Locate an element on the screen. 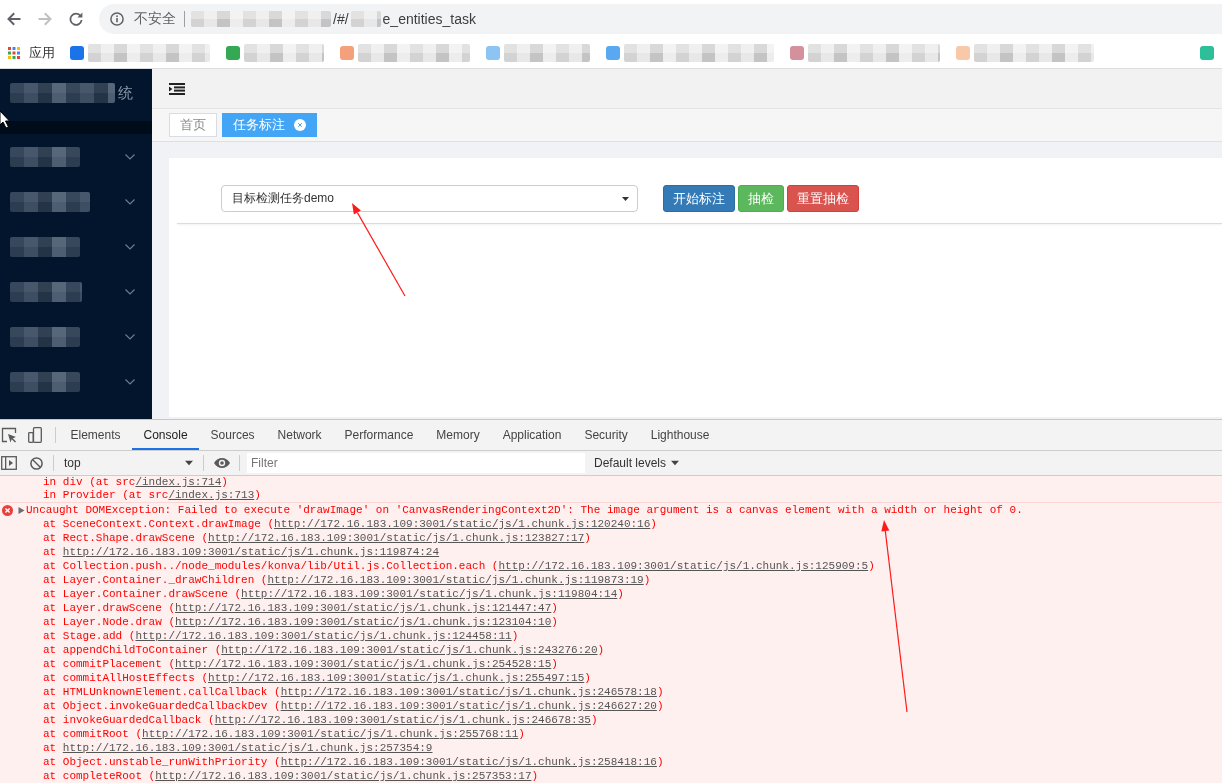 The image size is (1222, 783). device-toggle-icon is located at coordinates (35, 435).